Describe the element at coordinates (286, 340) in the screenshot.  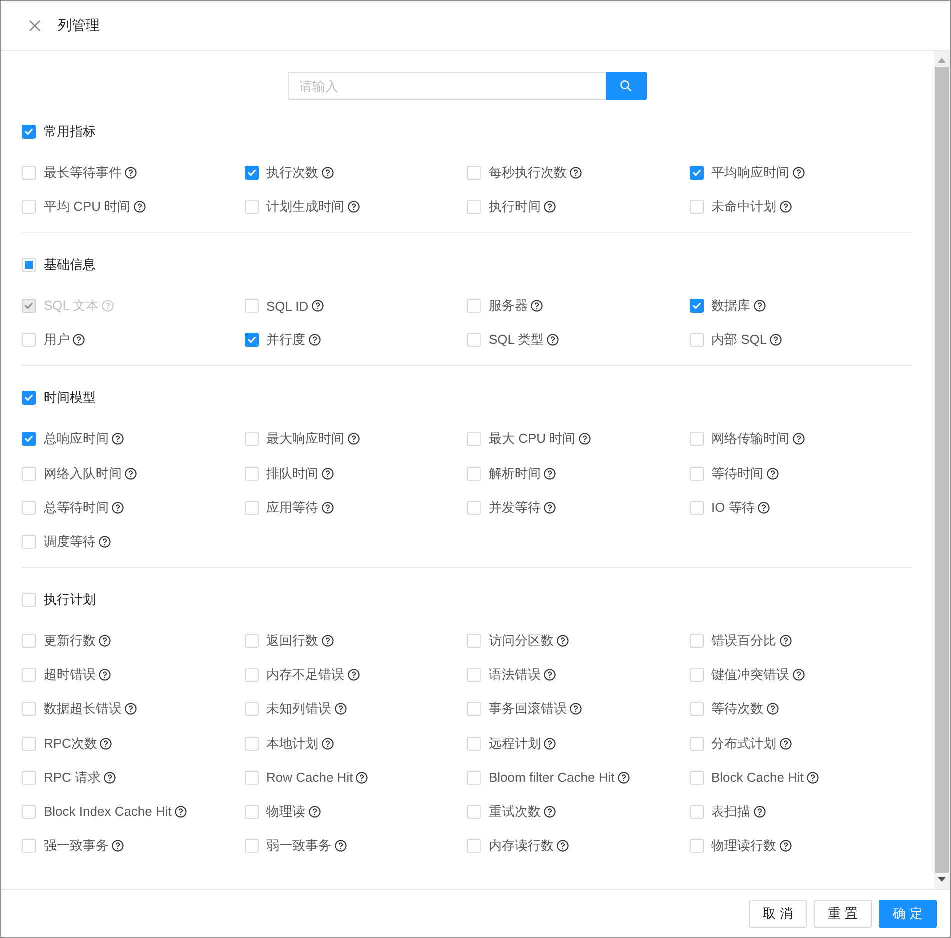
I see `column-label: 并行度` at that location.